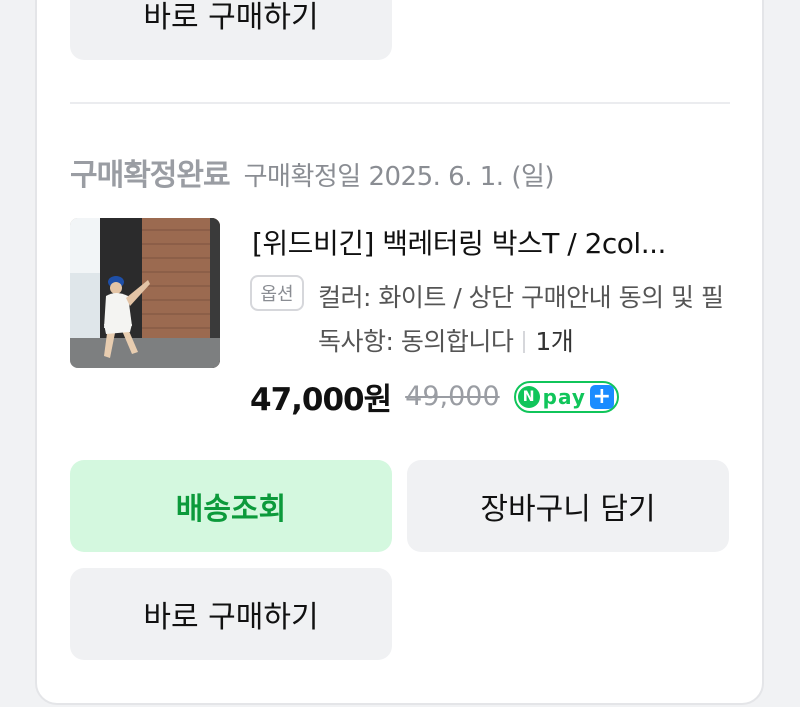  I want to click on option-text: 컬러: 화이트 / 상단 구매안내 동의 및 필독사항: 동의합니다, so click(521, 319).